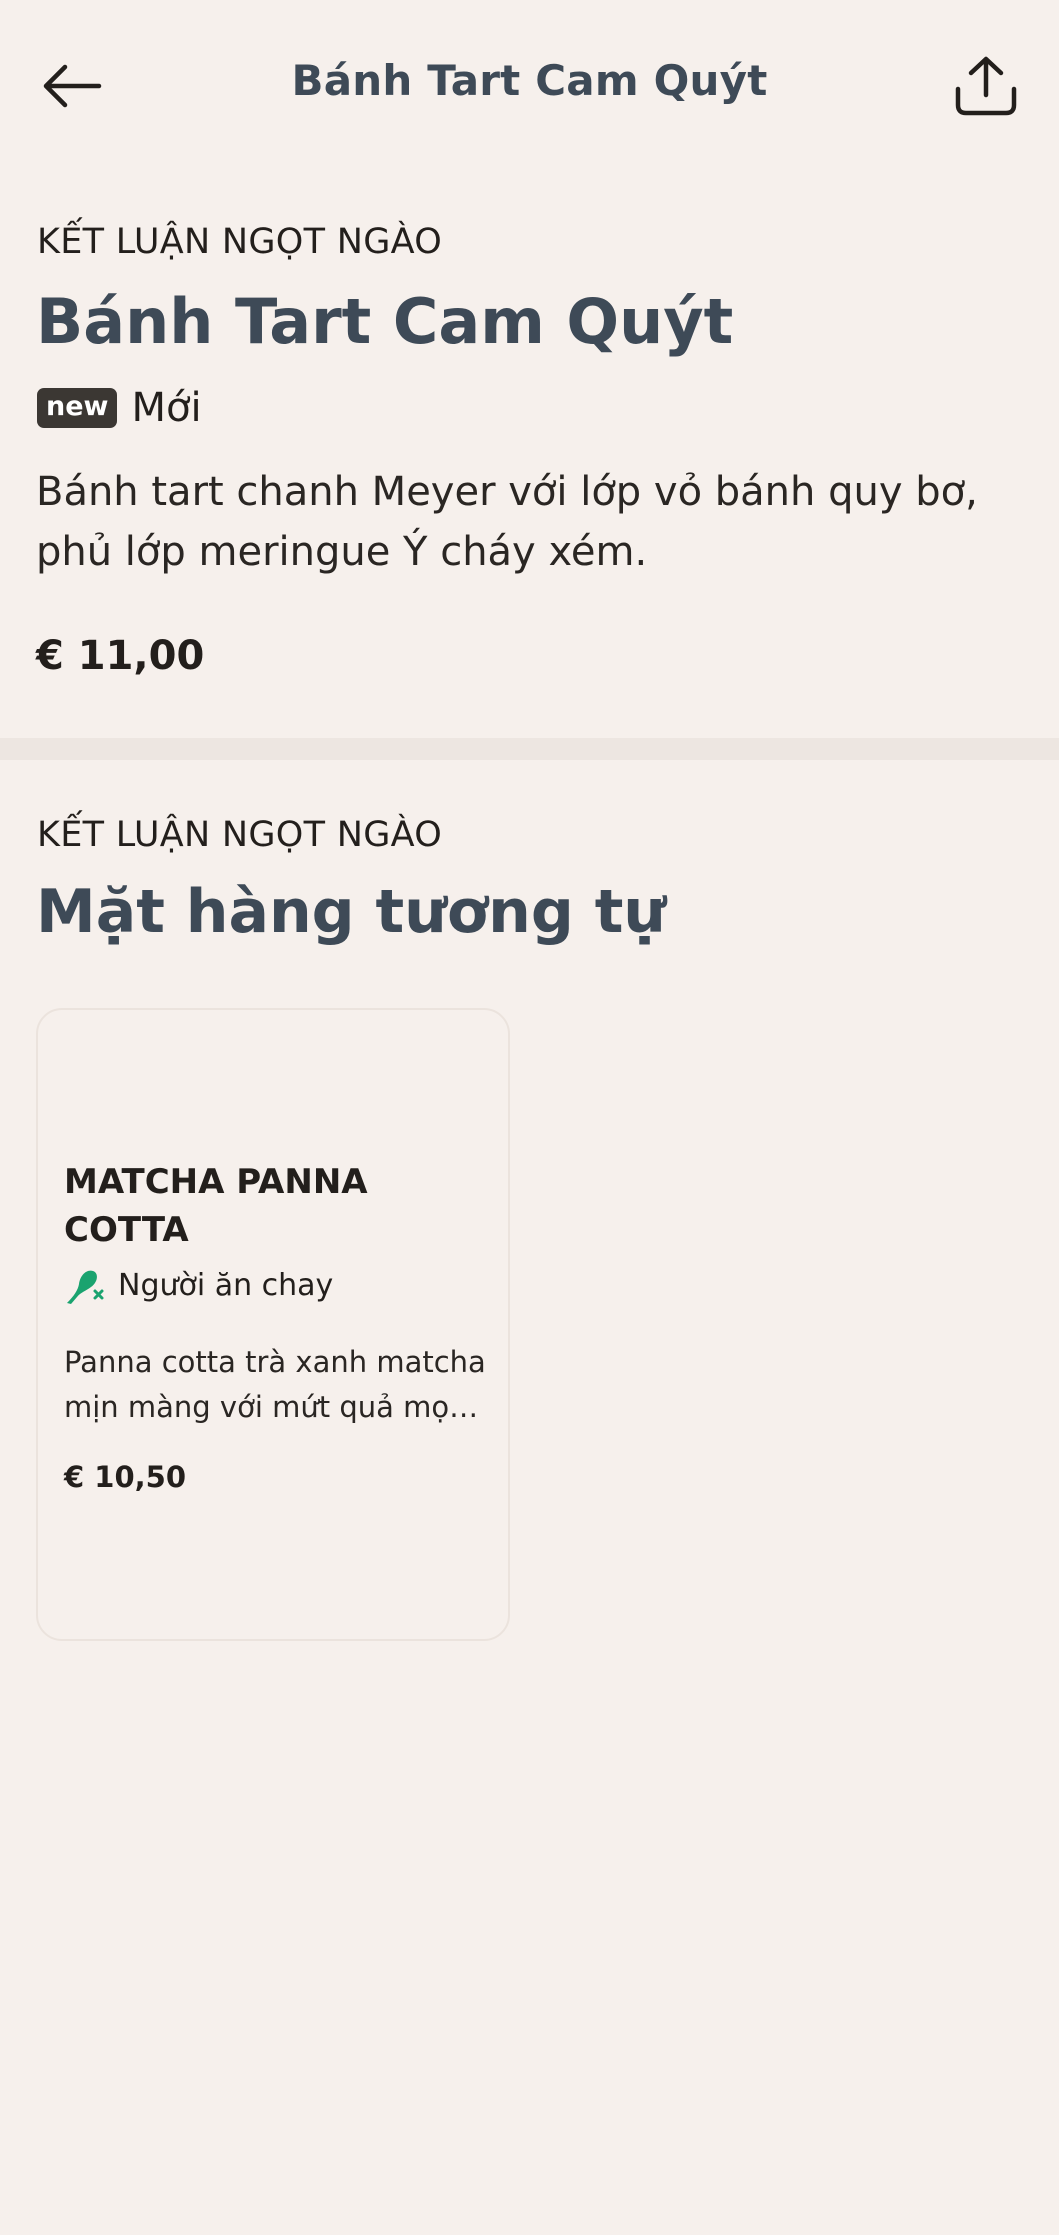 This screenshot has height=2235, width=1059. I want to click on similar-category: KẾT LUẬN NGỌT NGÀO, so click(240, 835).